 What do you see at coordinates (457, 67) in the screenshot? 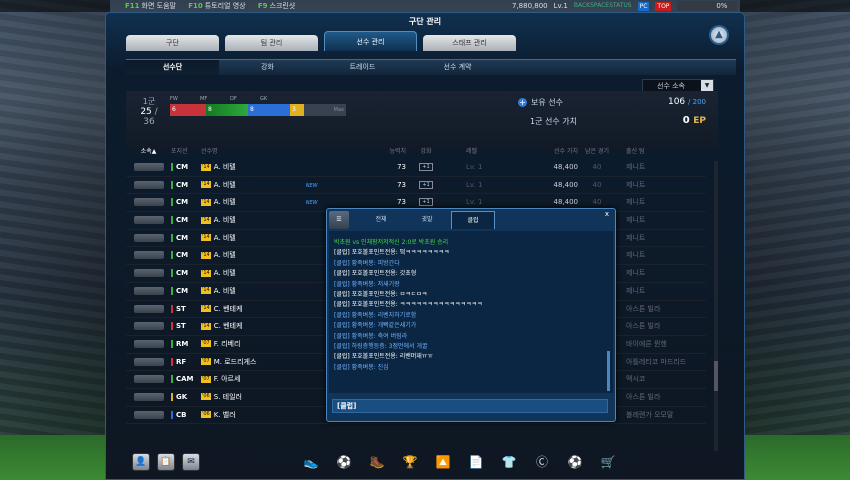
I see `subtab-contract: 선수 계약` at bounding box center [457, 67].